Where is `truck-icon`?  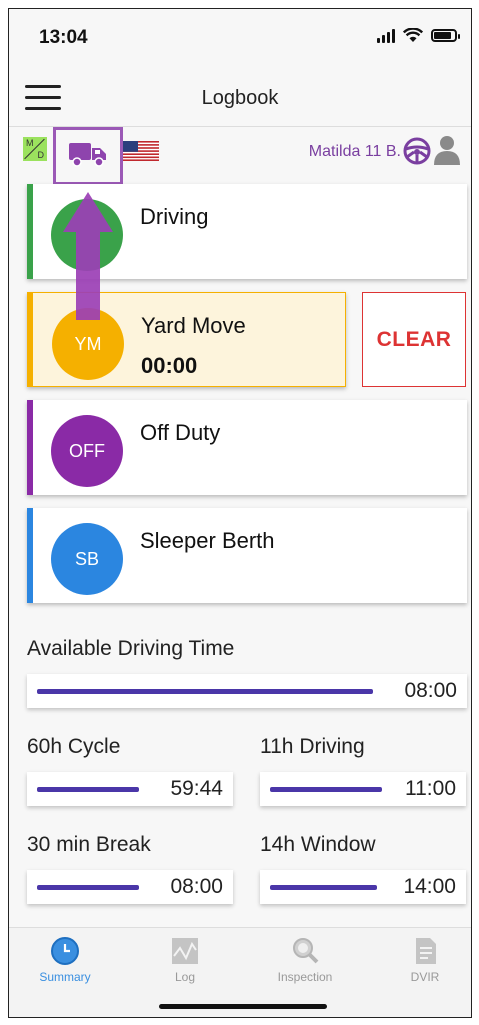
truck-icon is located at coordinates (87, 155).